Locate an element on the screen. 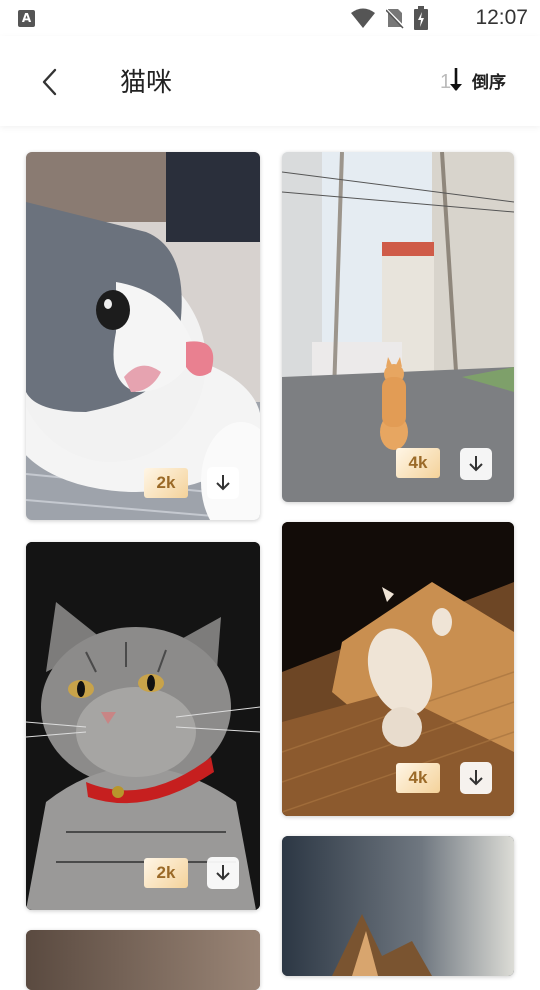 This screenshot has width=540, height=990. status-icons is located at coordinates (389, 18).